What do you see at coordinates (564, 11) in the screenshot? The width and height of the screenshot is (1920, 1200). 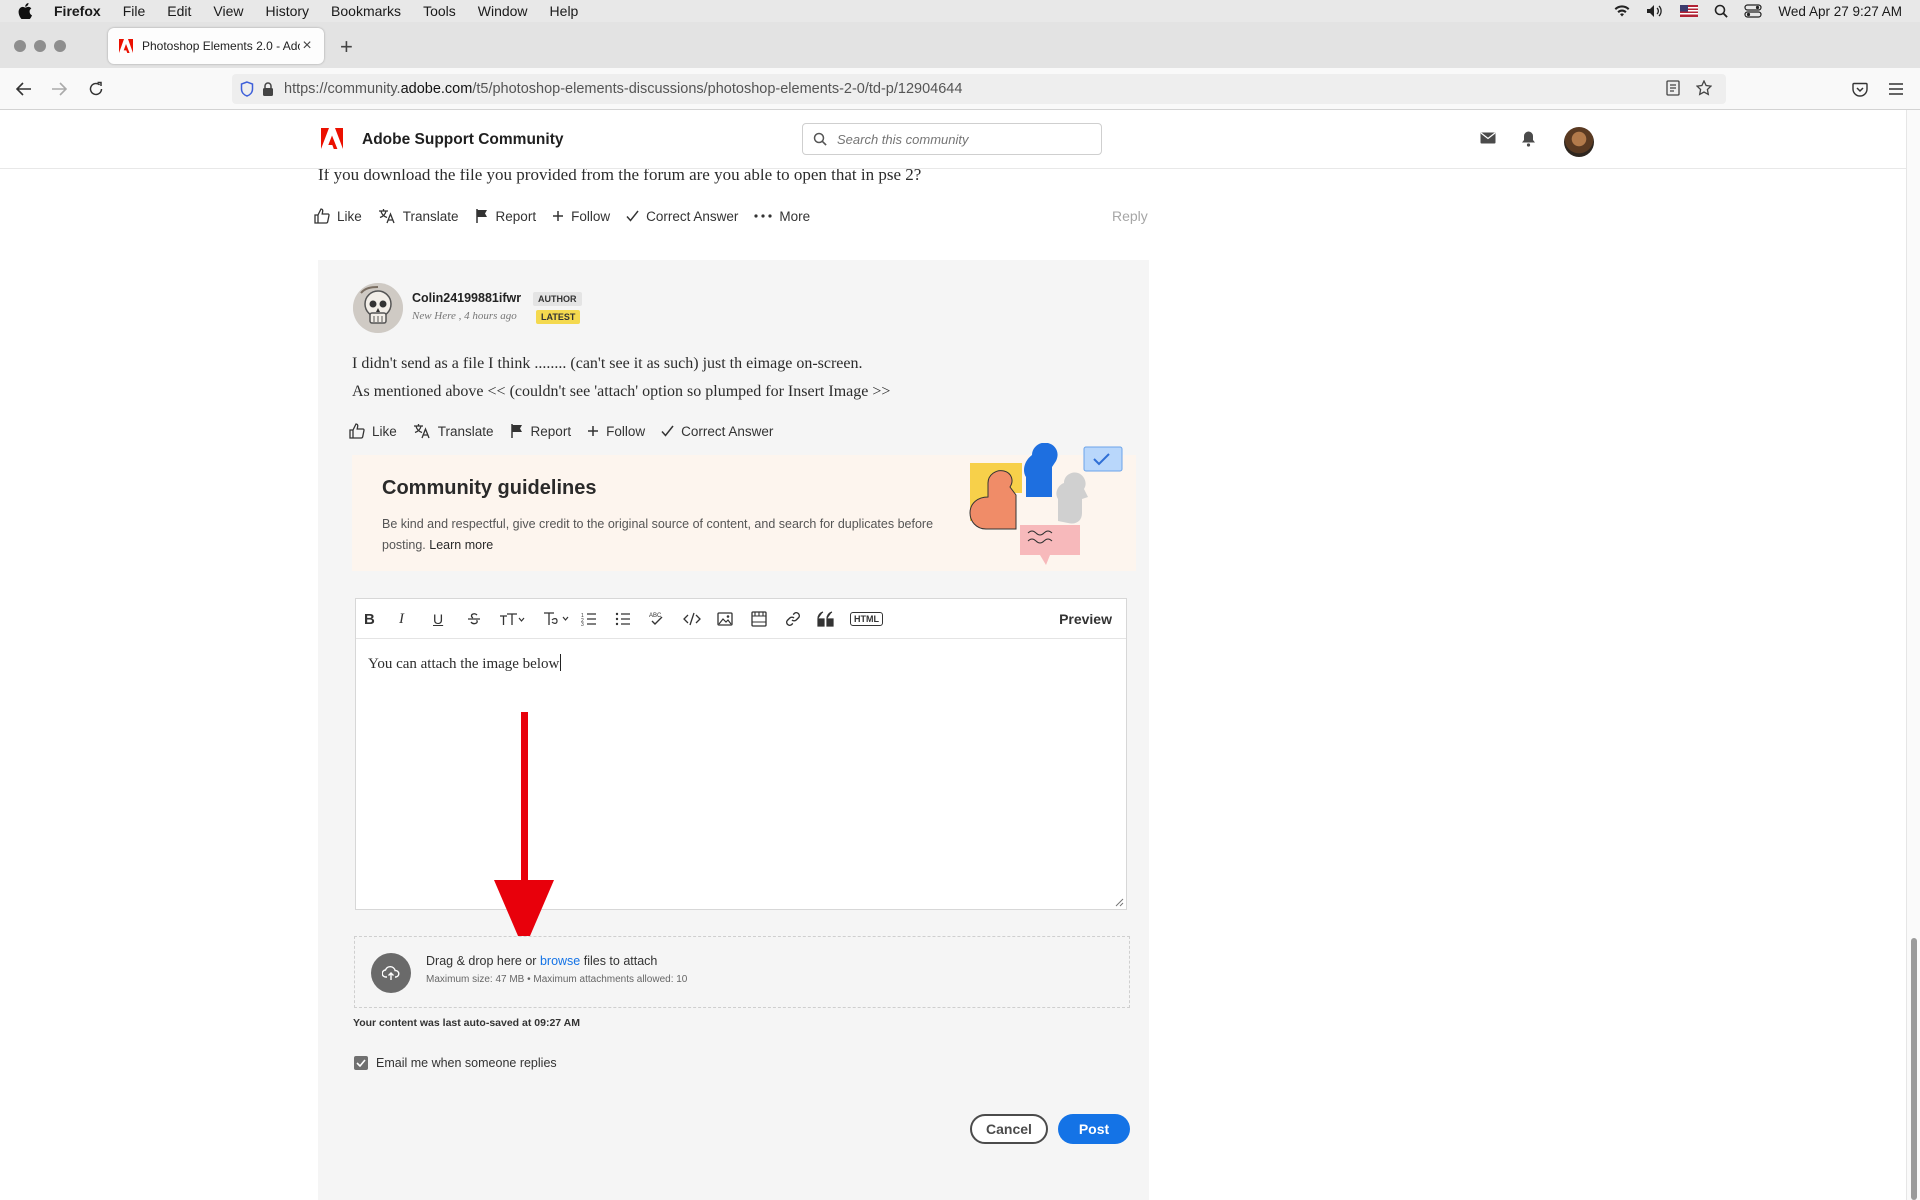 I see `menu-help: Help` at bounding box center [564, 11].